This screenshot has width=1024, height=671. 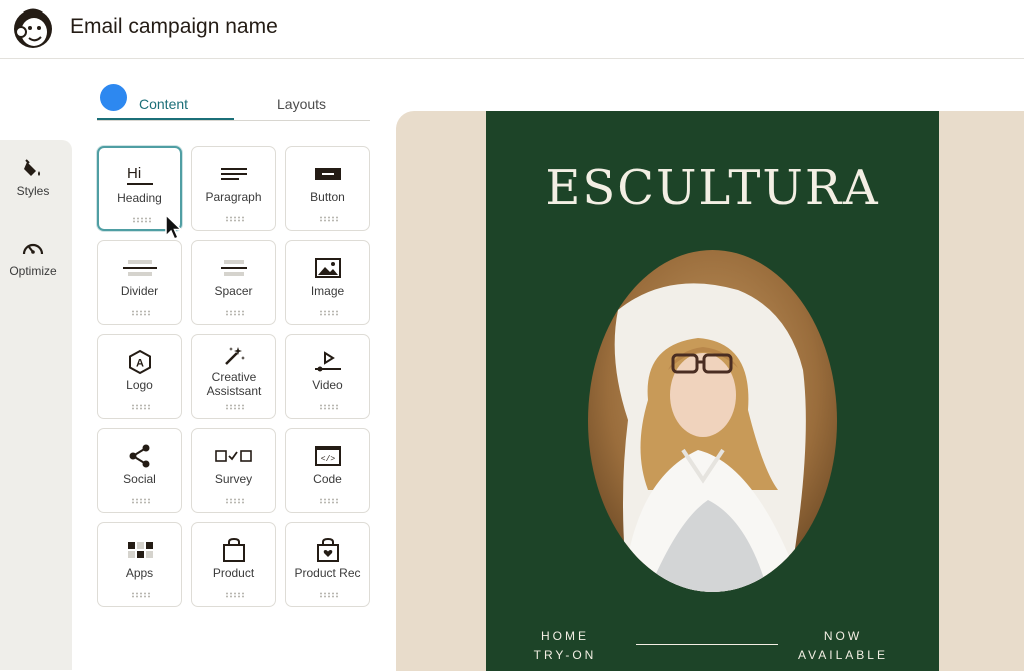 I want to click on rail-item-label: Optimize, so click(x=33, y=271).